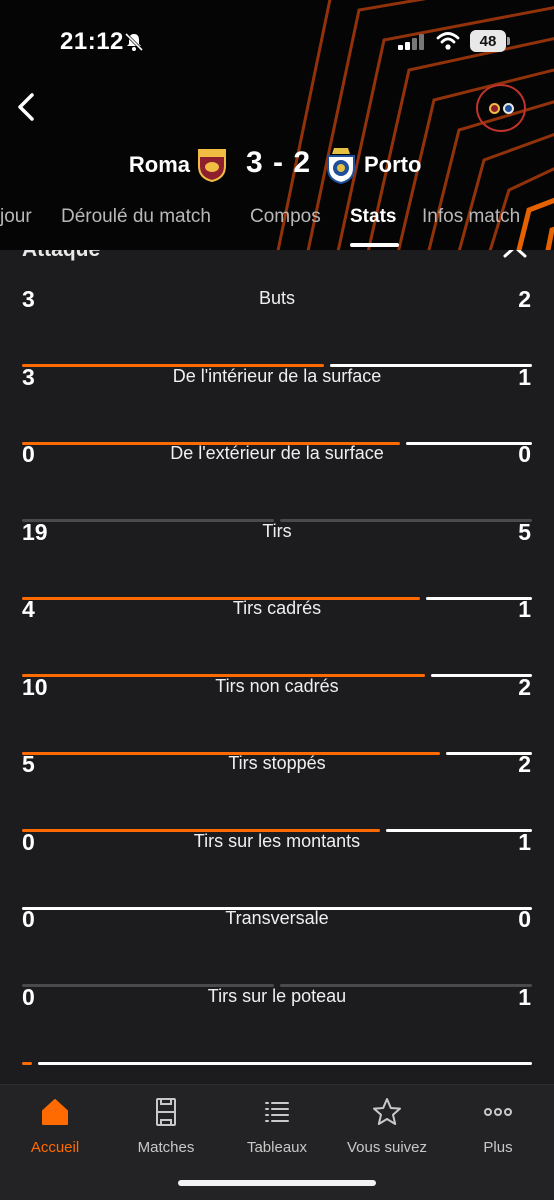 The width and height of the screenshot is (554, 1200). Describe the element at coordinates (277, 42) in the screenshot. I see `status-bar: 21:12 48` at that location.